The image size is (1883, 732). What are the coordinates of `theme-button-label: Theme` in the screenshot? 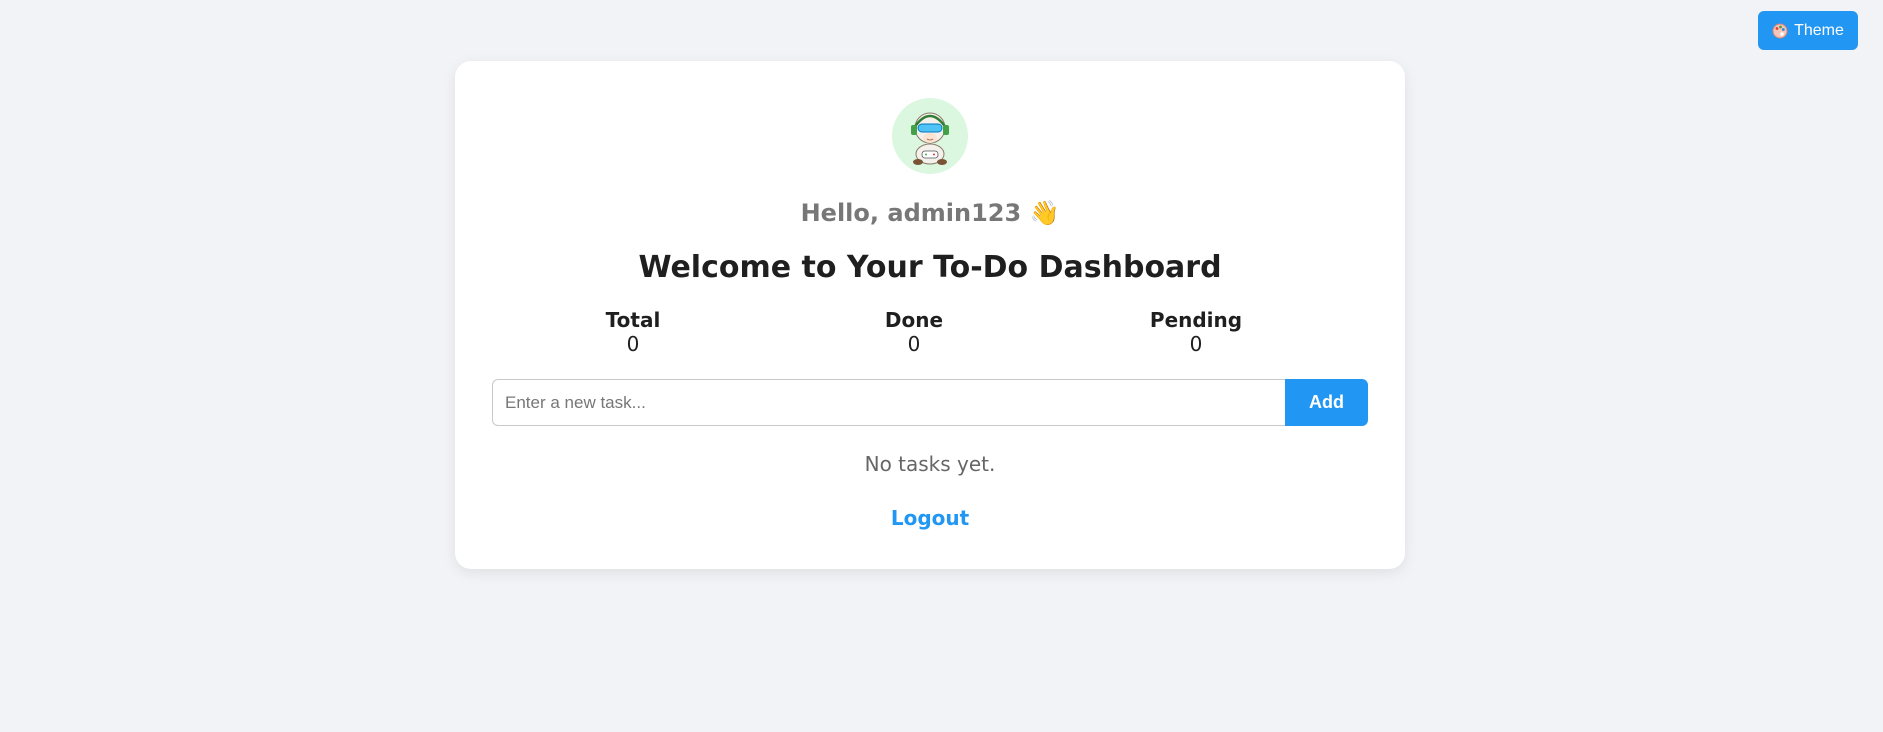 It's located at (1819, 30).